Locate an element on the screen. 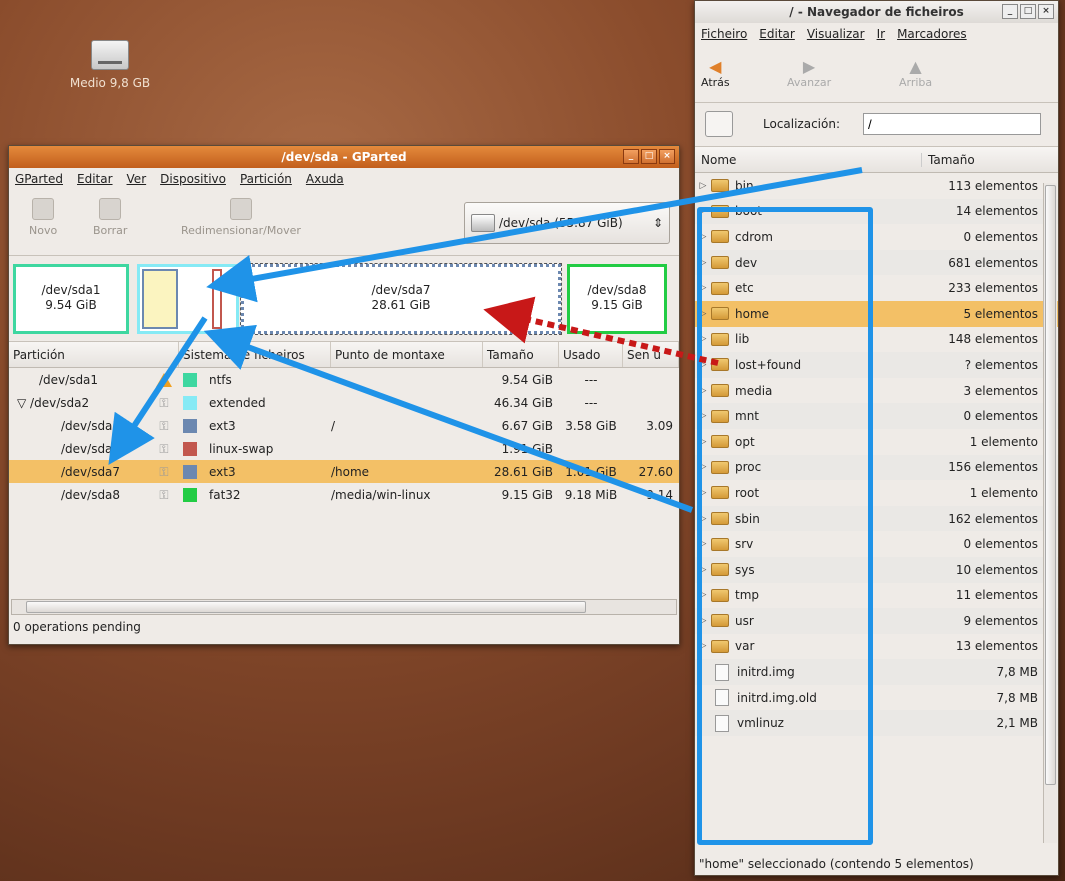  arrow-home-to-sda7 is located at coordinates (601, 331).